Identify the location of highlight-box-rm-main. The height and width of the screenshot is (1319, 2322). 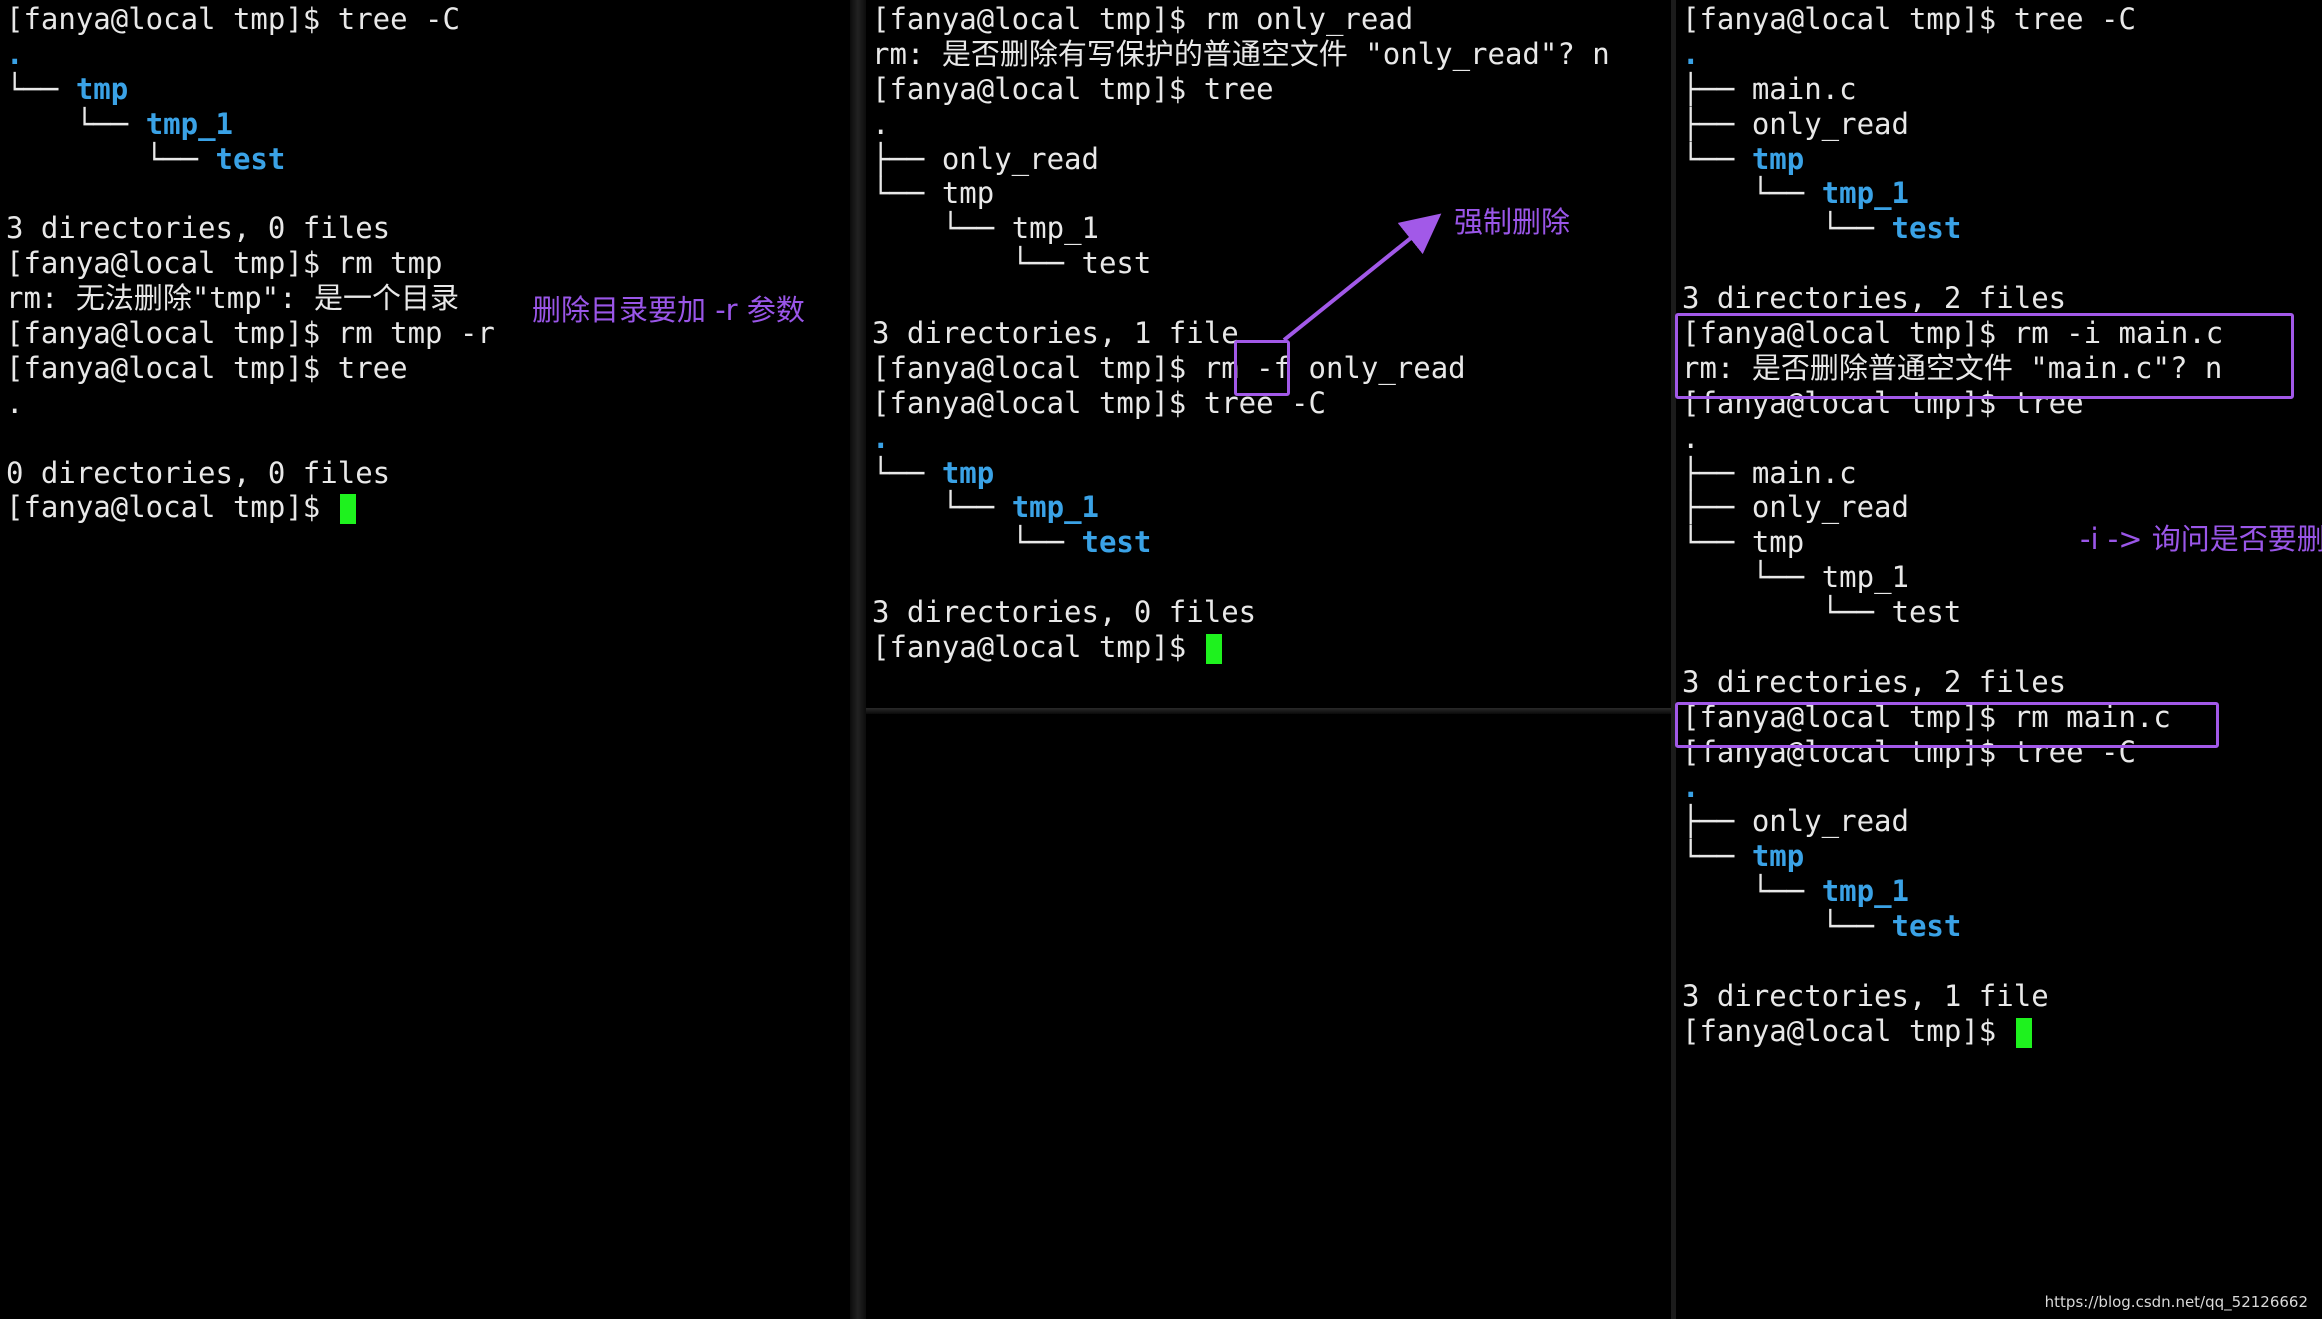
(1947, 725).